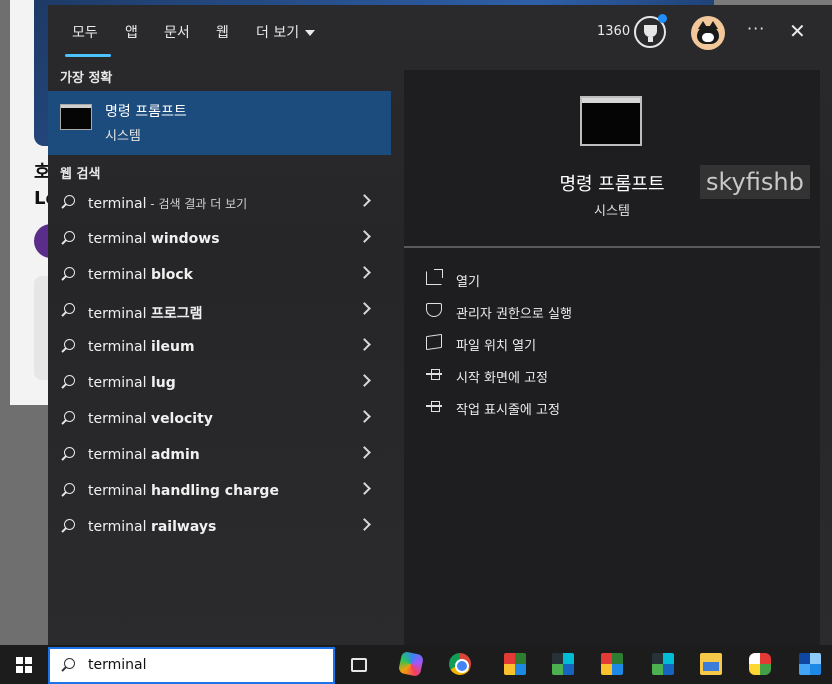  I want to click on taskbar-search-box, so click(191, 665).